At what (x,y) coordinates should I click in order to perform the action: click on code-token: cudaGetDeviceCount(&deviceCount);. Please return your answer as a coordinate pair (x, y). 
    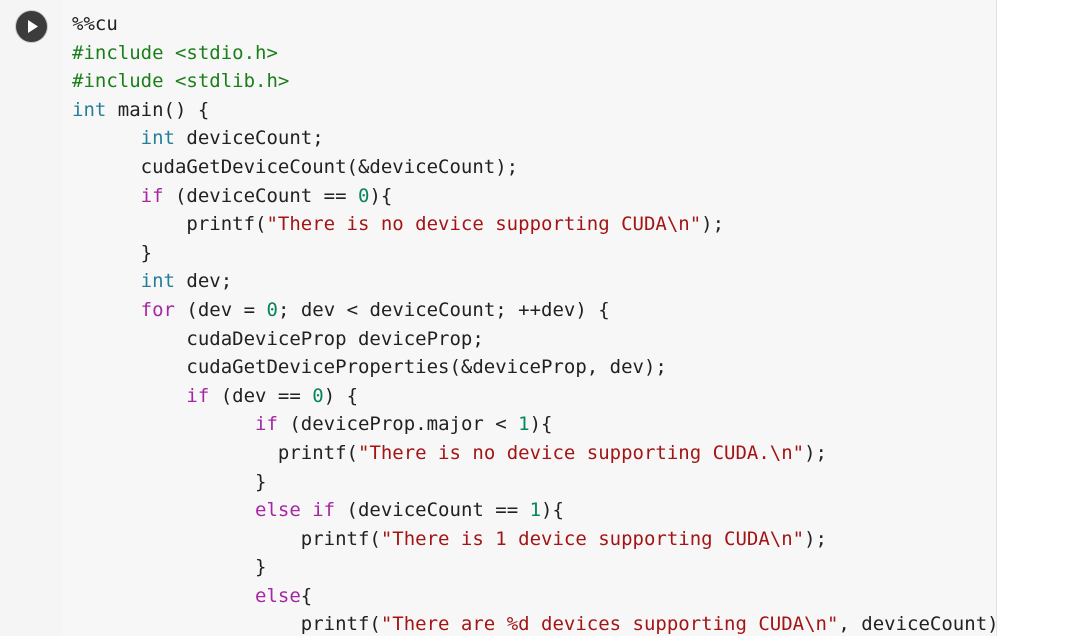
    Looking at the image, I should click on (295, 166).